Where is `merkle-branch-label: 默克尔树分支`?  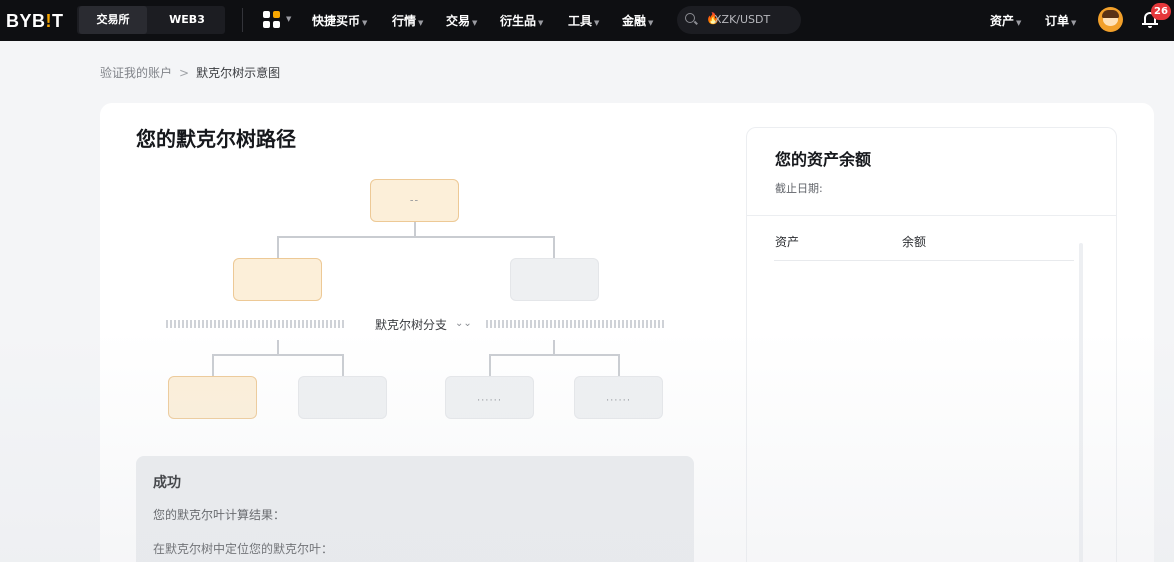 merkle-branch-label: 默克尔树分支 is located at coordinates (411, 324).